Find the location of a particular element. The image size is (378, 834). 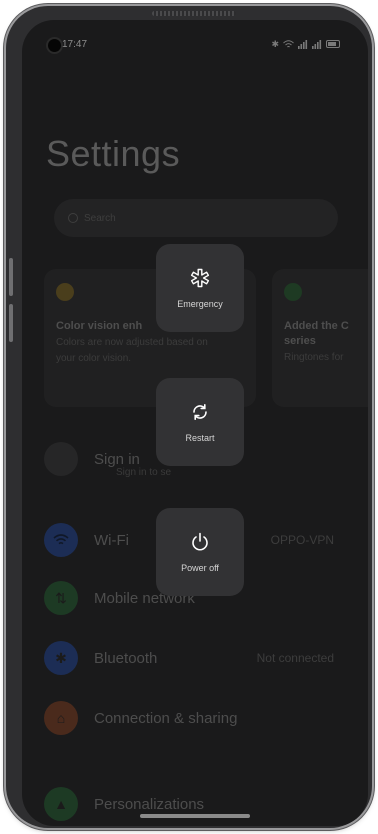

card-title-2: series is located at coordinates (300, 341).